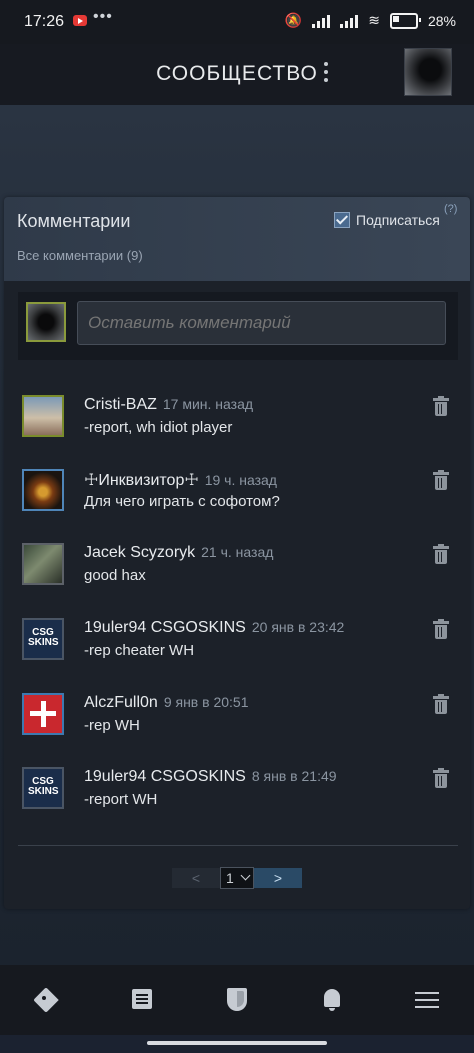 The height and width of the screenshot is (1053, 474). Describe the element at coordinates (120, 404) in the screenshot. I see `comment-author: Cristi-BAZ` at that location.